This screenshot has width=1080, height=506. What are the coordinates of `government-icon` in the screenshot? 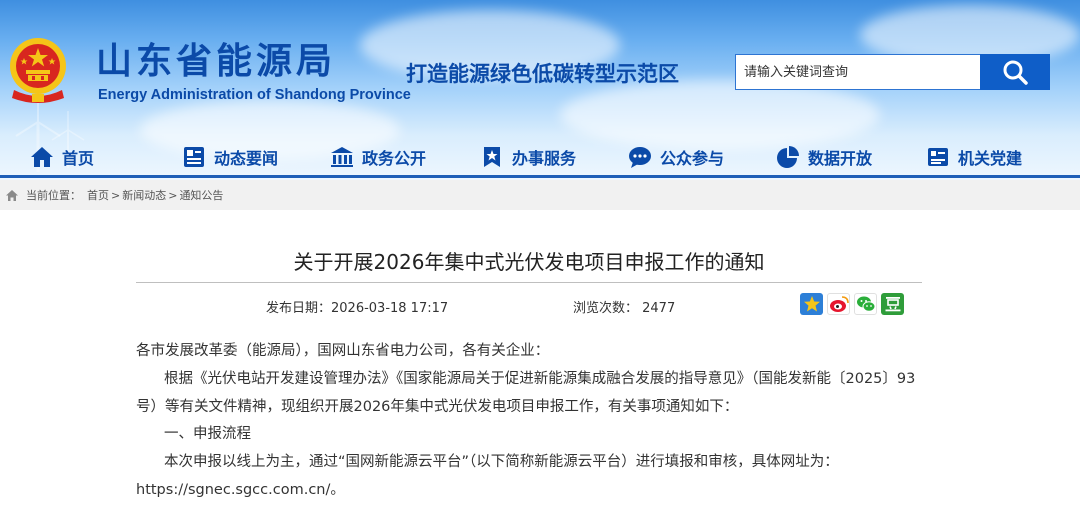 It's located at (342, 157).